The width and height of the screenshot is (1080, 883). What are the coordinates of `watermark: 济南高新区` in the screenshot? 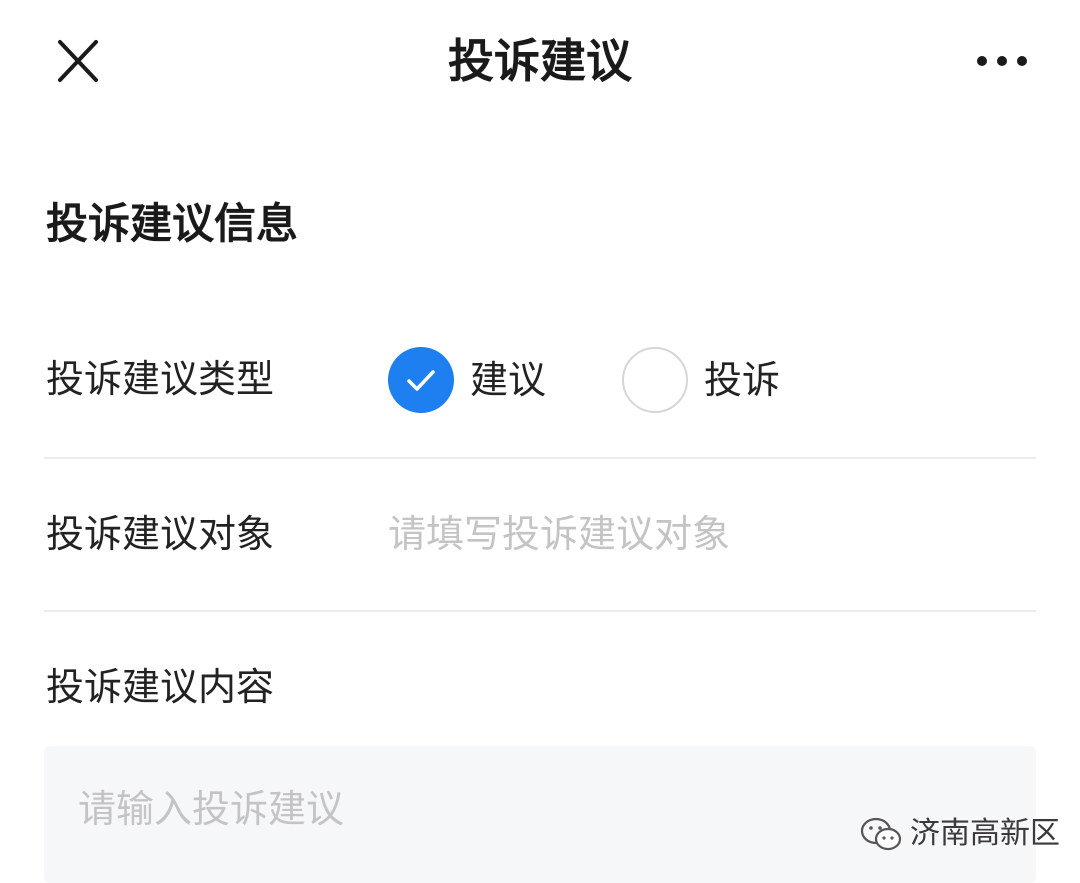 It's located at (959, 834).